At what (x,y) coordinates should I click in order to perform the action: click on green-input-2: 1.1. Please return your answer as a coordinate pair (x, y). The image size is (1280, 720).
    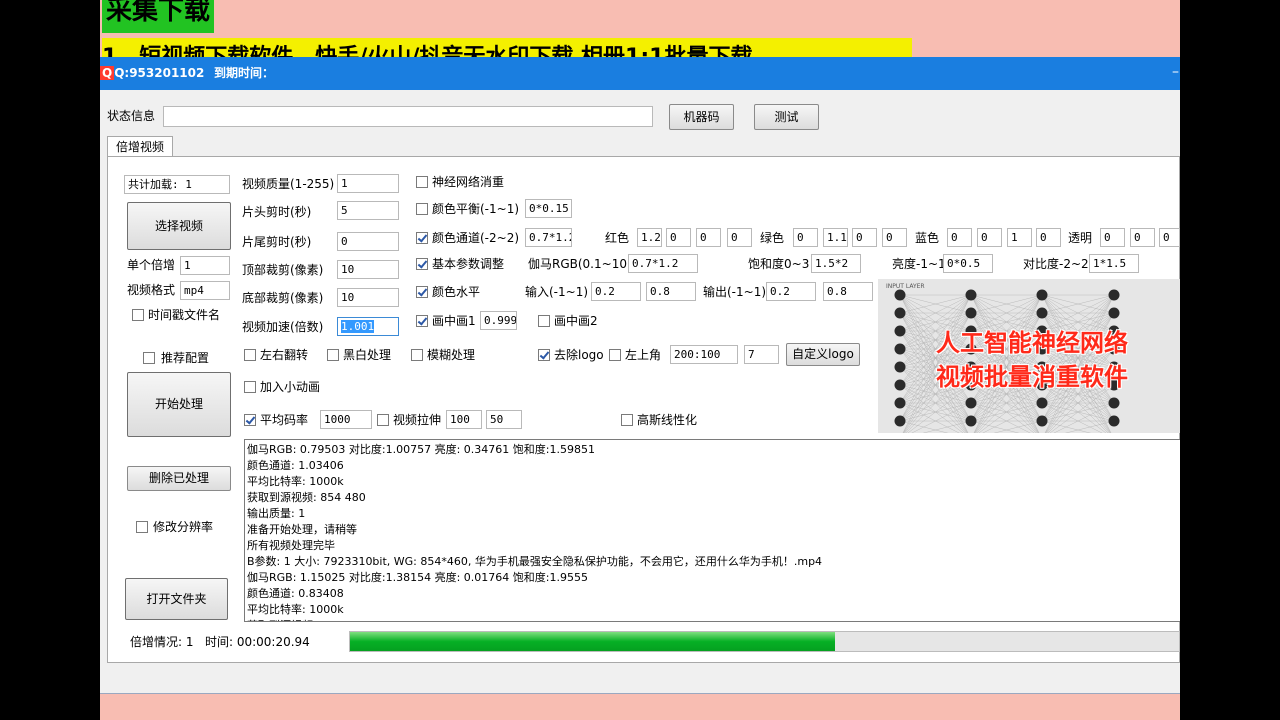
    Looking at the image, I should click on (835, 237).